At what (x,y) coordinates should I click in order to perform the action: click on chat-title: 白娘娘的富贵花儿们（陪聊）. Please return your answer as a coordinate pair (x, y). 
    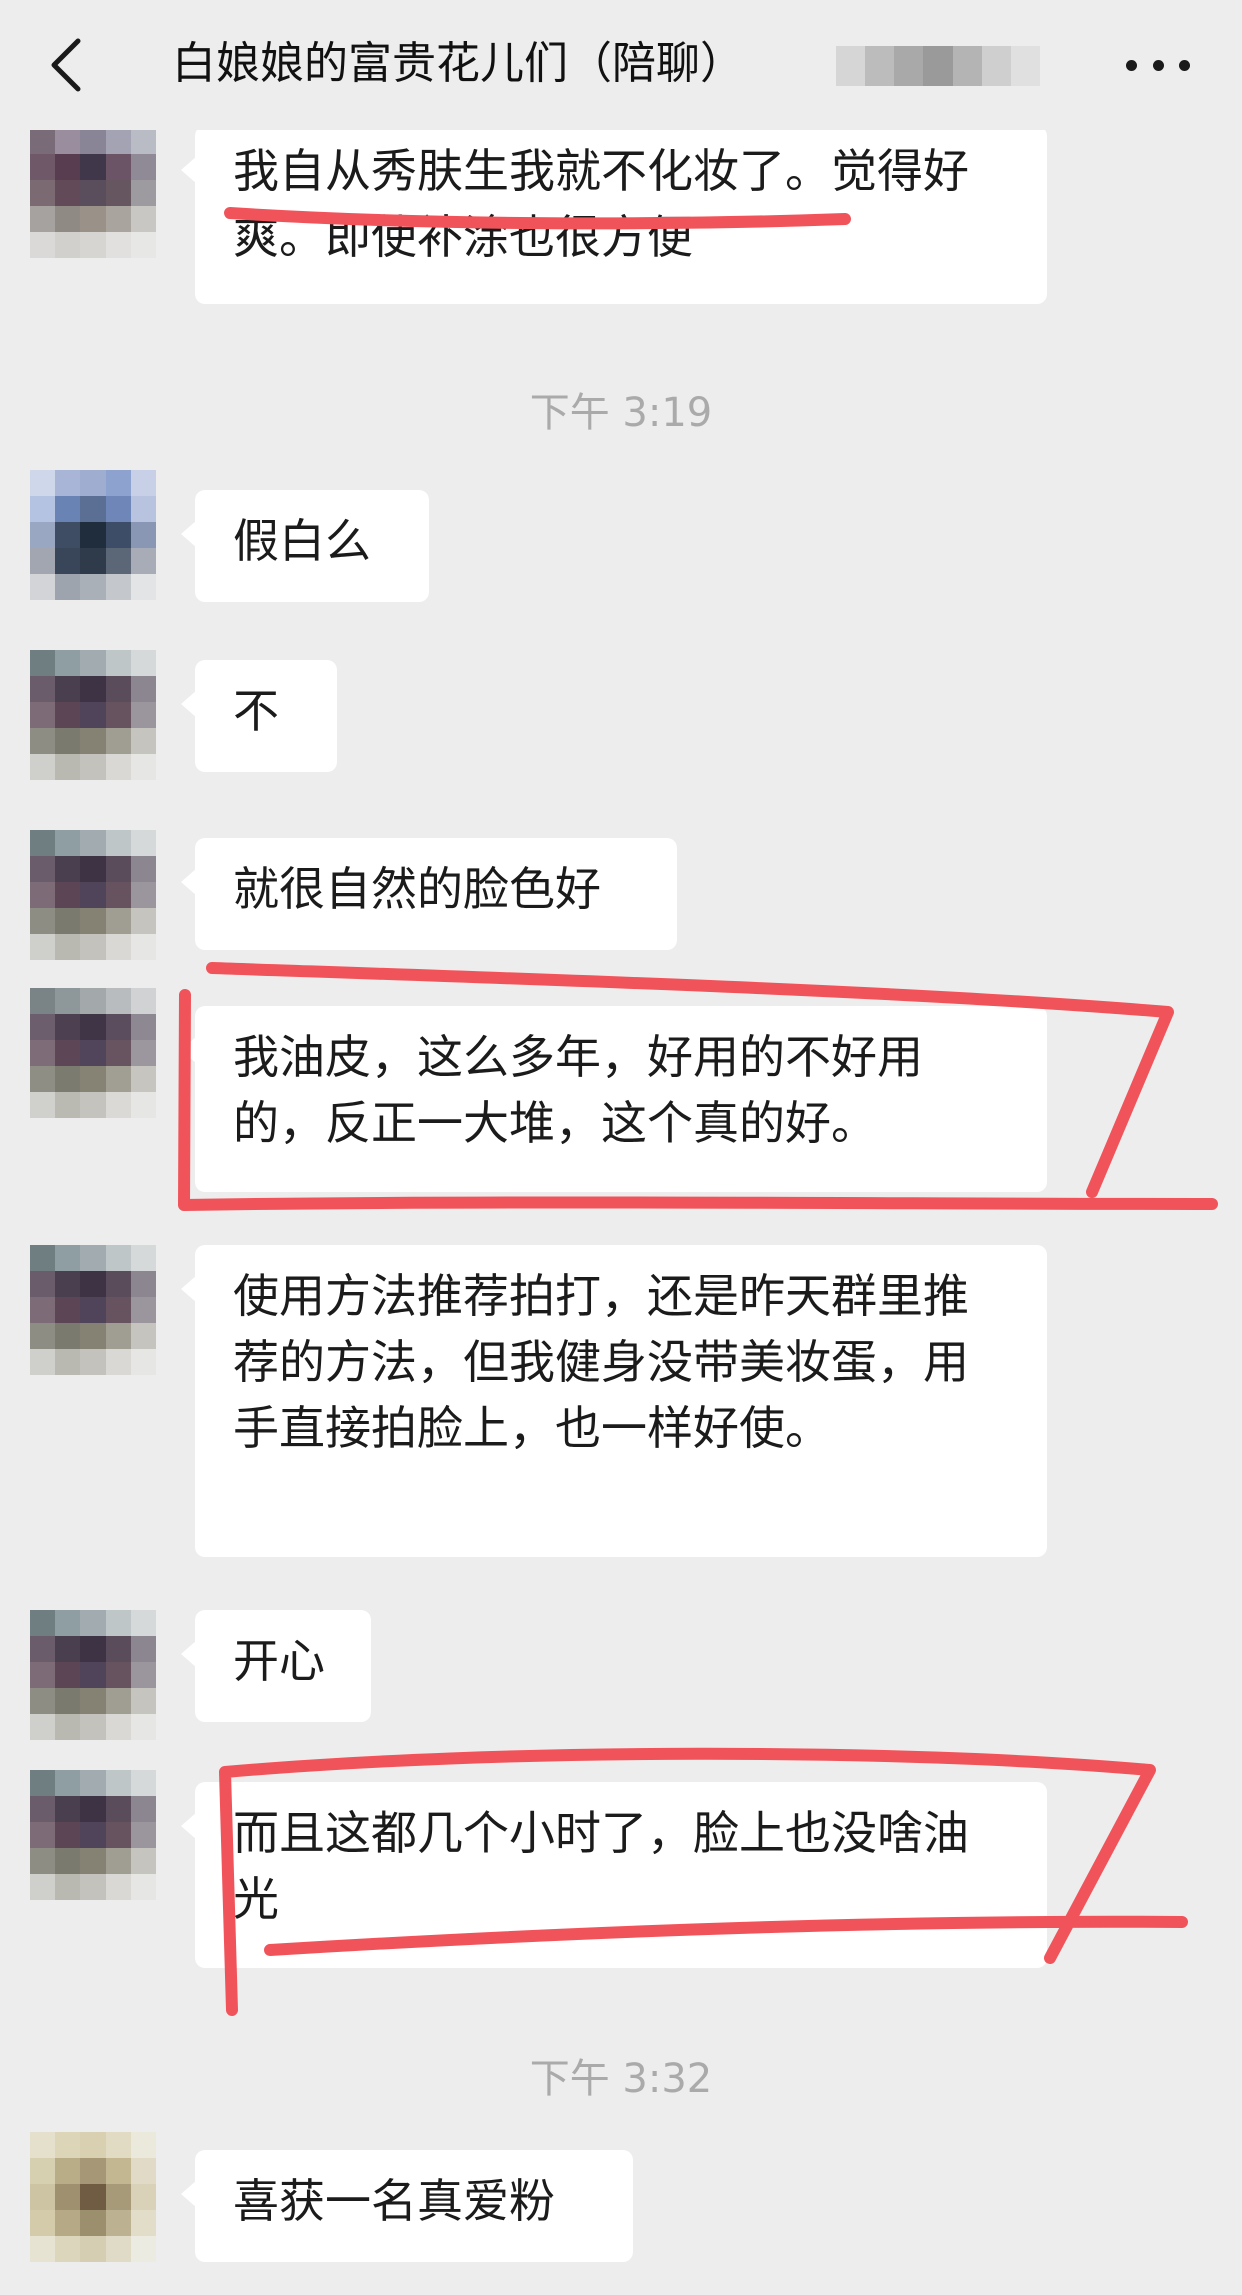
    Looking at the image, I should click on (458, 63).